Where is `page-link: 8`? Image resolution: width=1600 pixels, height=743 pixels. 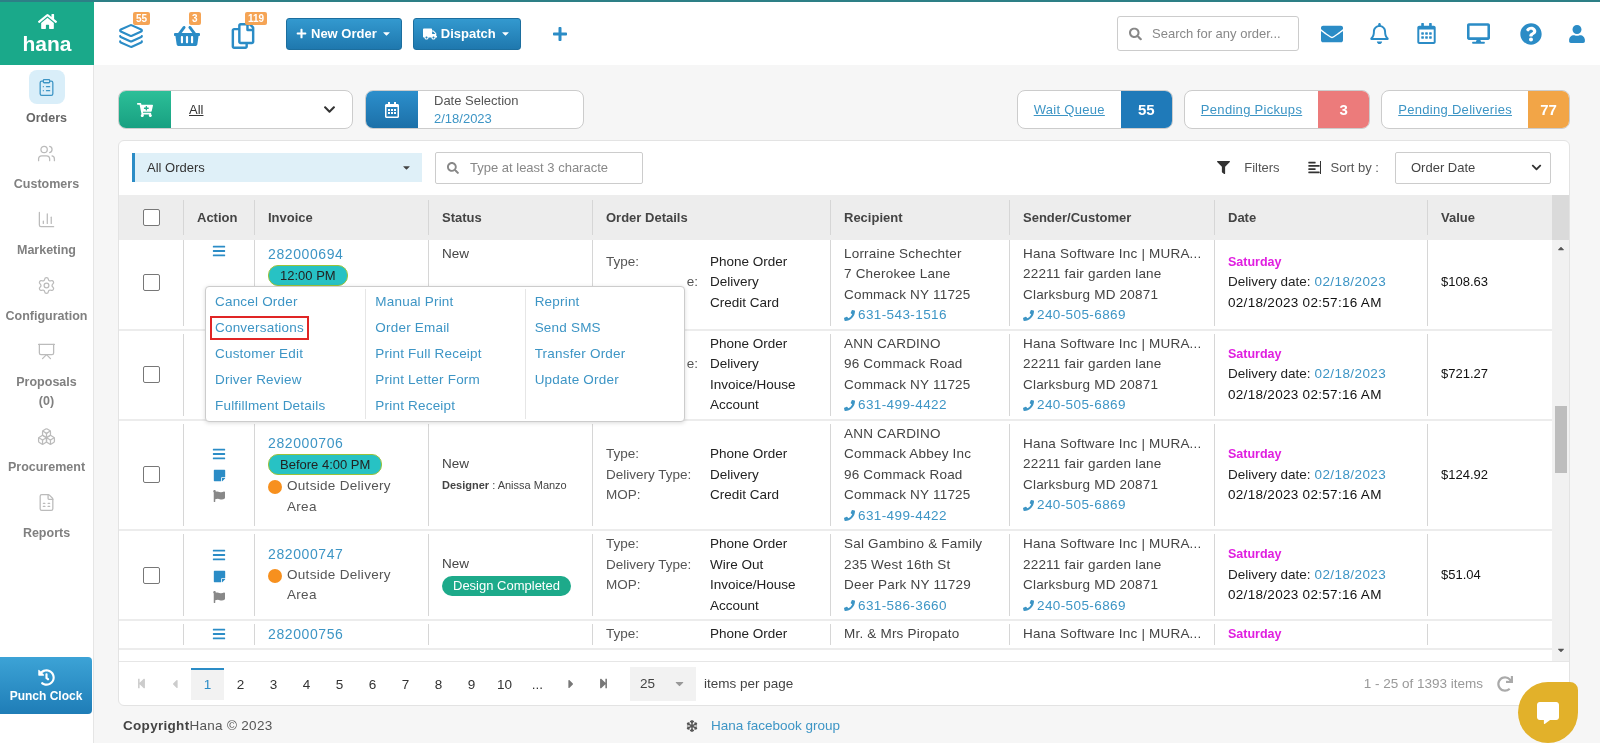 page-link: 8 is located at coordinates (438, 683).